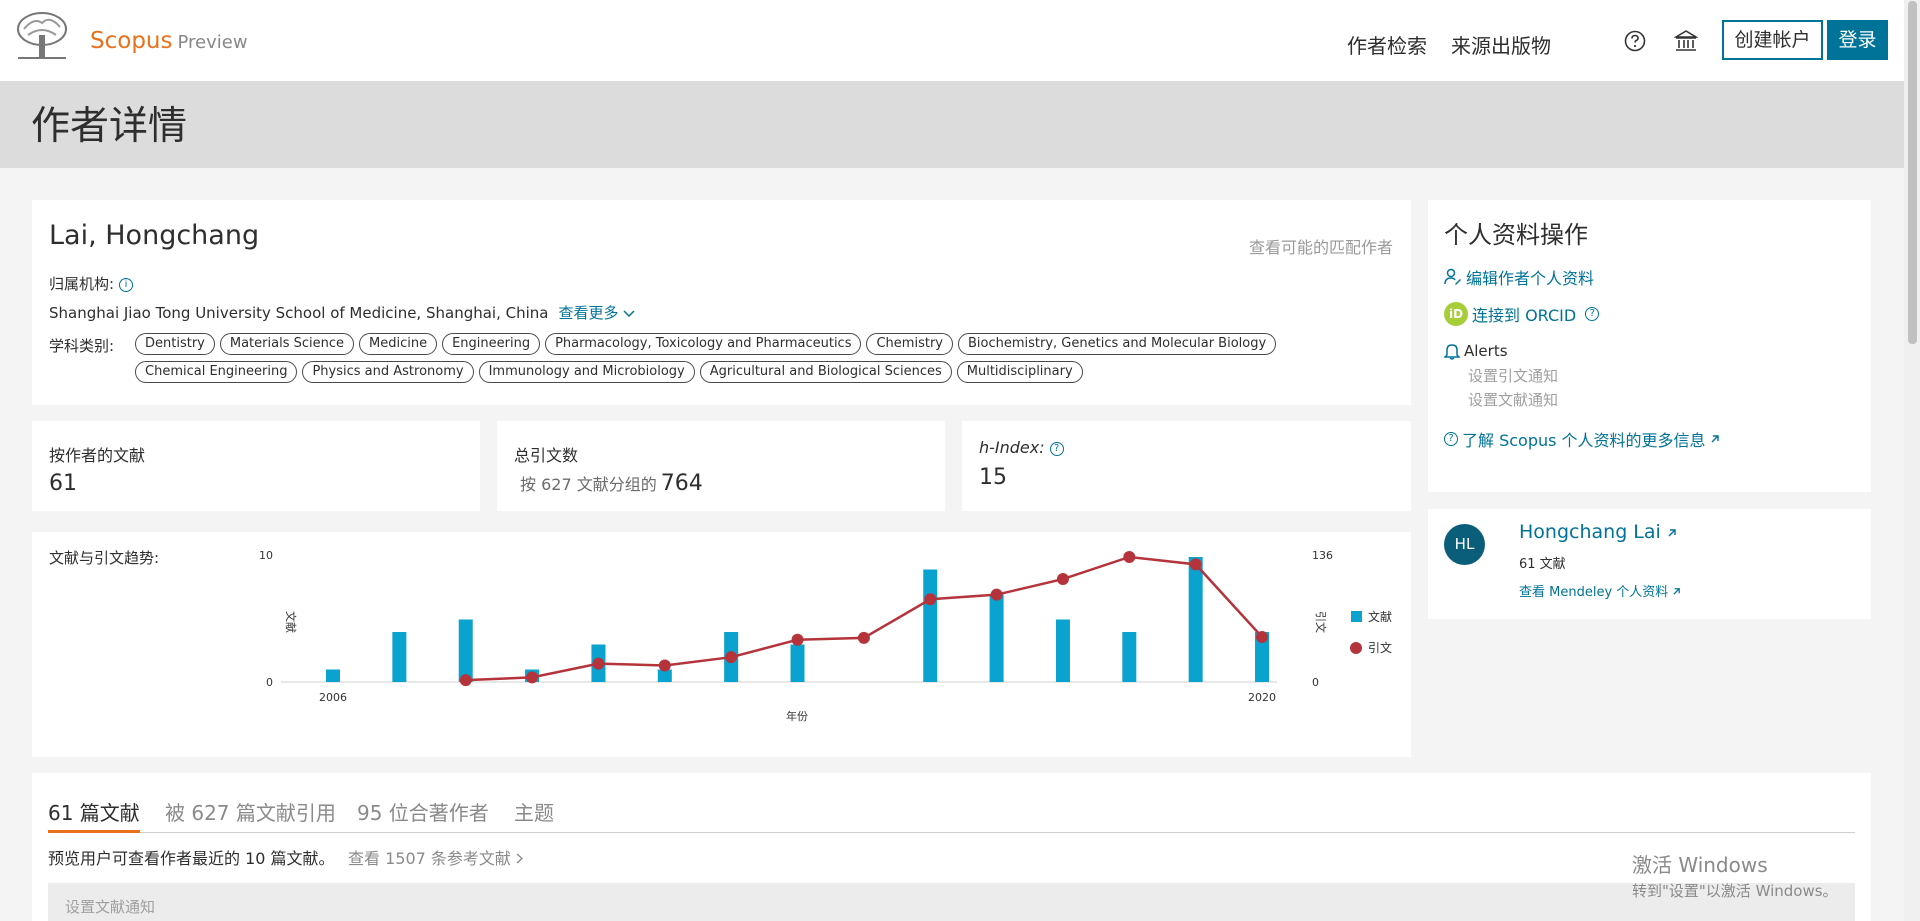 This screenshot has height=921, width=1920. Describe the element at coordinates (546, 455) in the screenshot. I see `citations-metric-label: 总引文数` at that location.